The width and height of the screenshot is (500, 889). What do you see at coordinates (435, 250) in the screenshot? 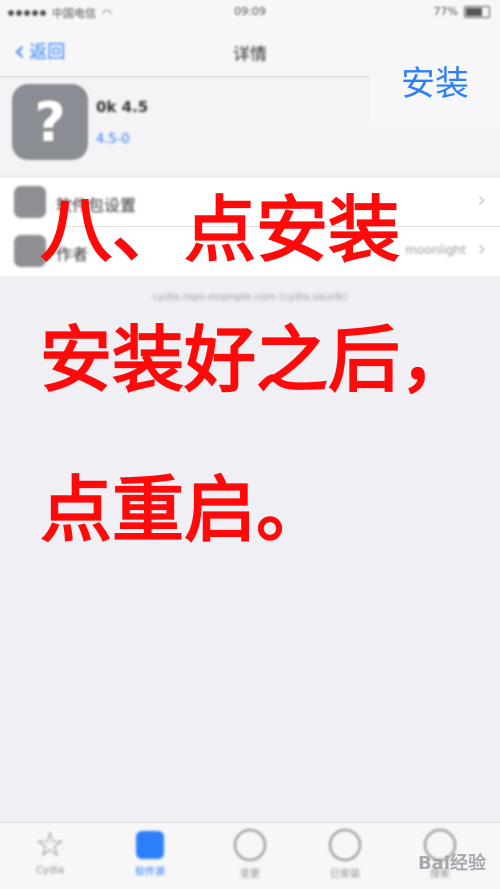
I see `author-value: moonlight` at bounding box center [435, 250].